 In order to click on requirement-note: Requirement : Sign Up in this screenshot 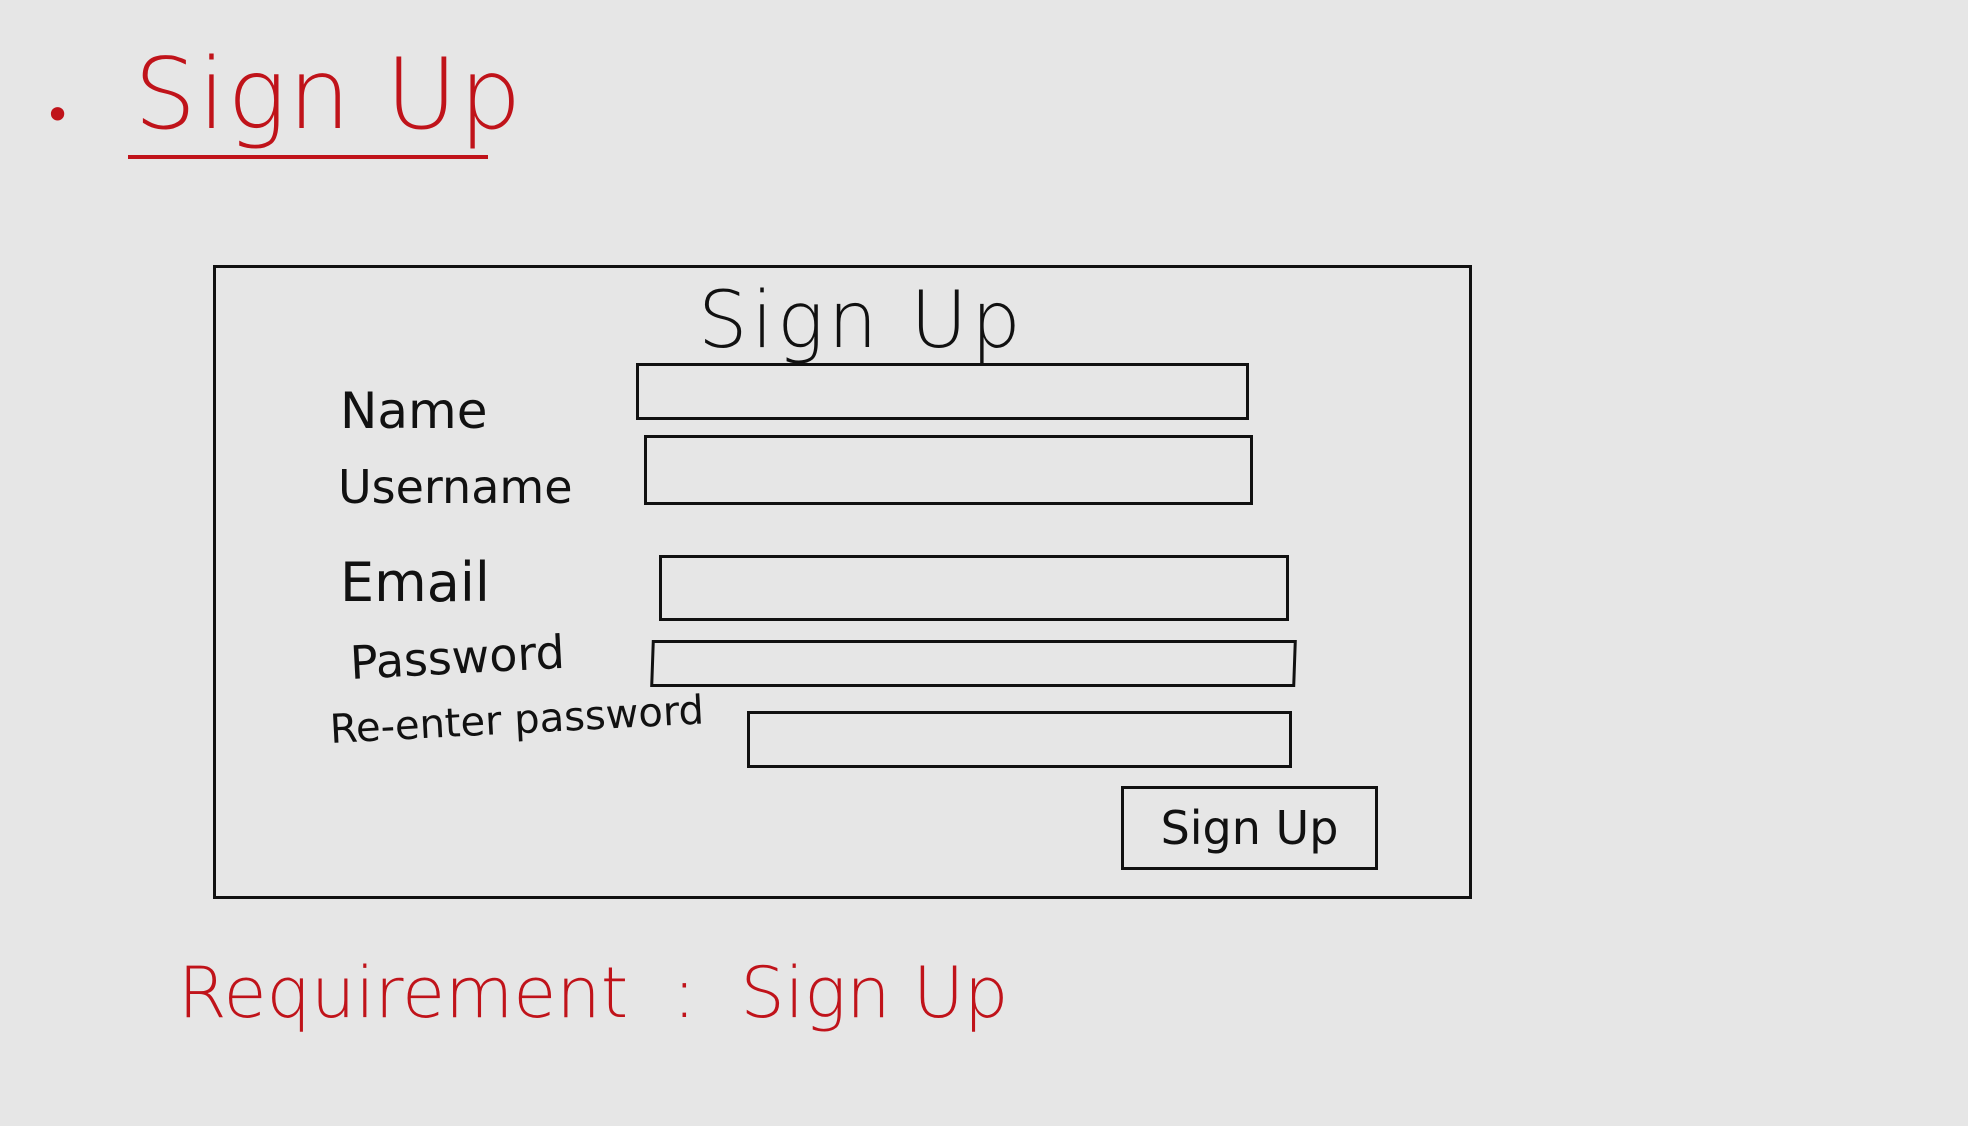, I will do `click(593, 993)`.